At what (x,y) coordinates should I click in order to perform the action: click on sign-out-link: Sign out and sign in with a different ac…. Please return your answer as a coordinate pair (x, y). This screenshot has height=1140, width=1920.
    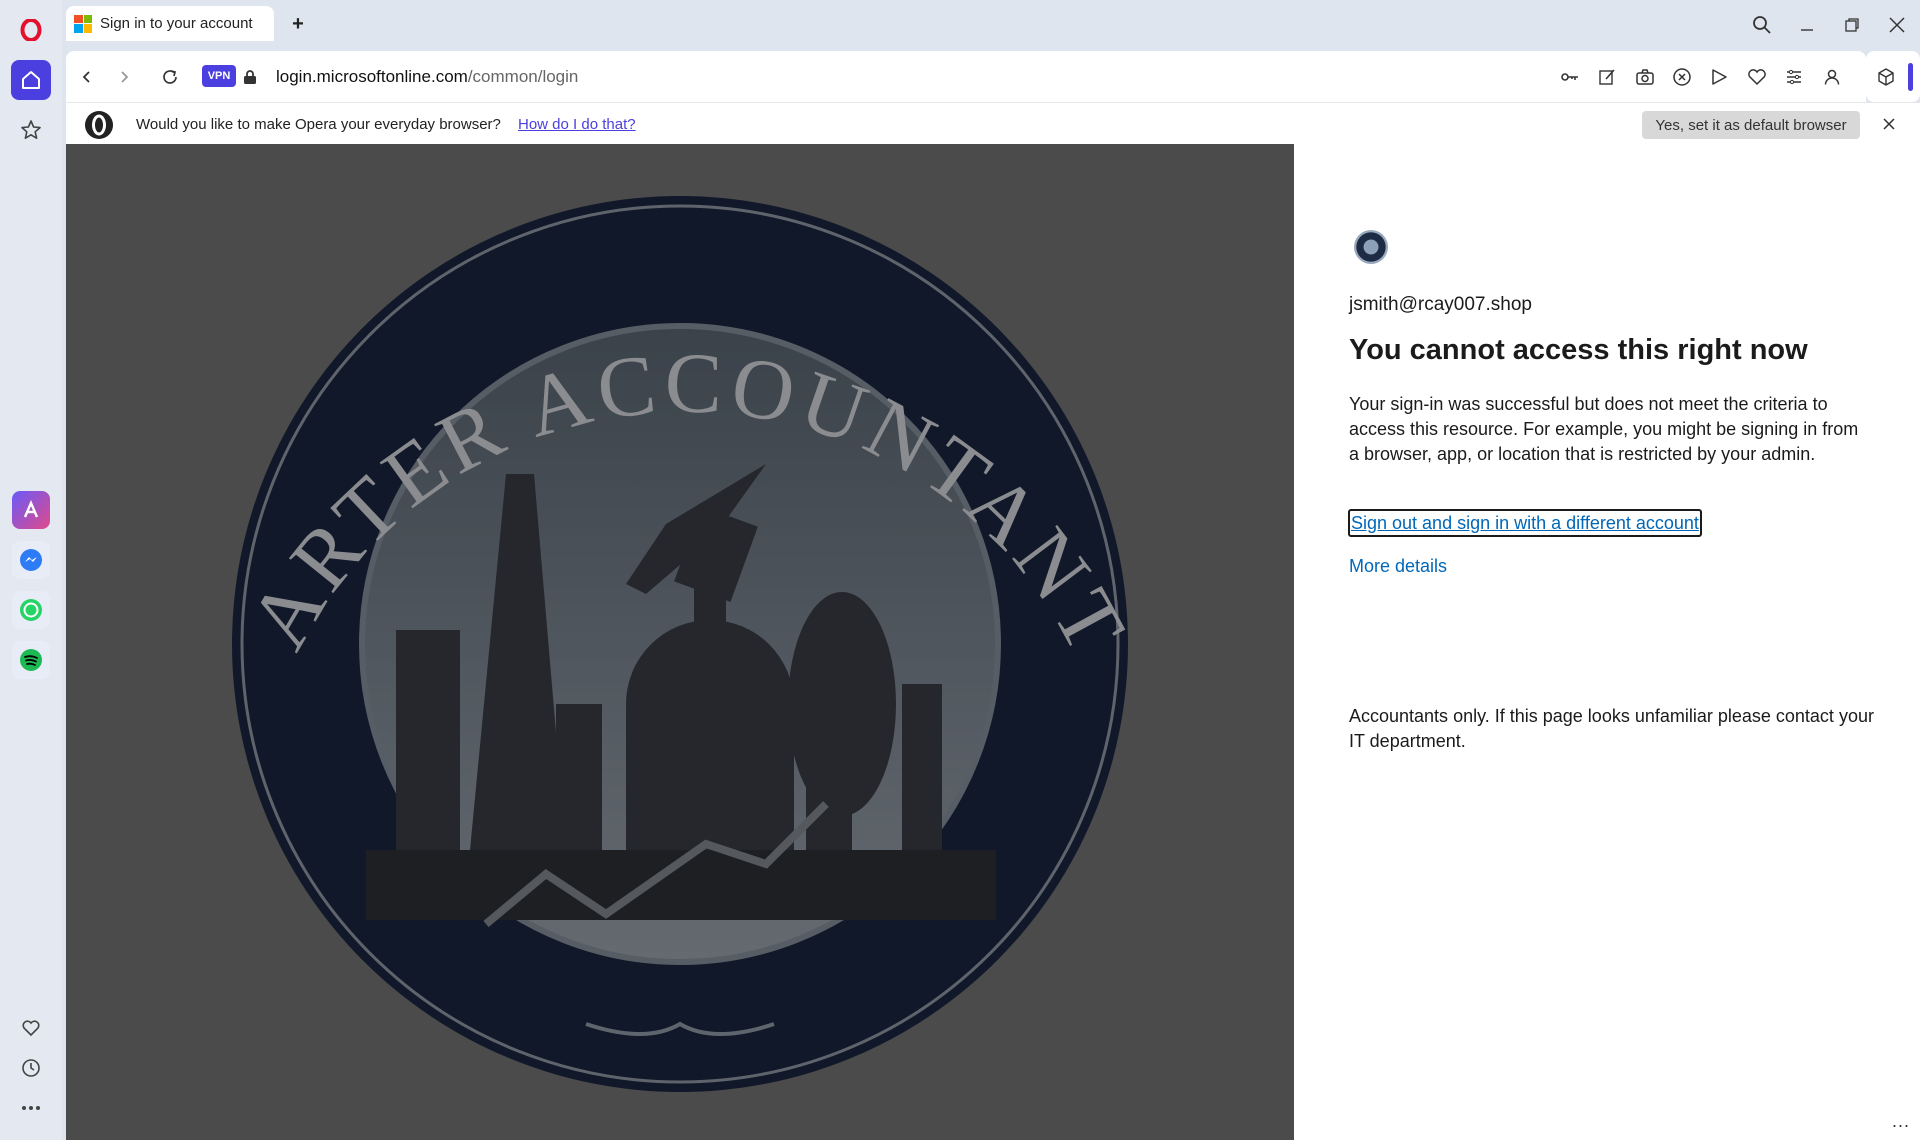
    Looking at the image, I should click on (1525, 523).